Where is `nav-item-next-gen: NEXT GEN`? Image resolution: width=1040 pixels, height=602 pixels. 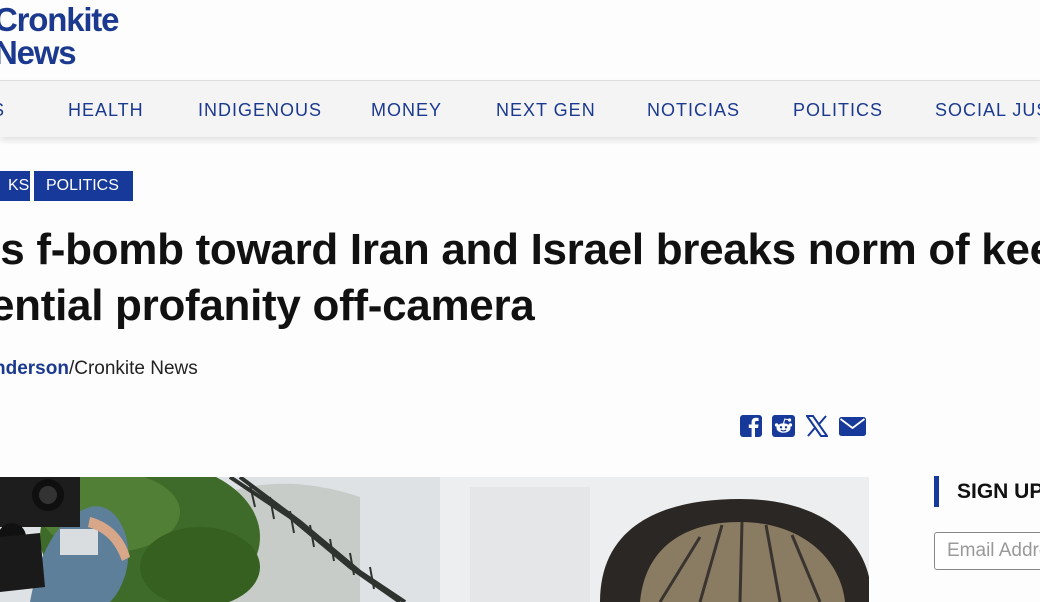
nav-item-next-gen: NEXT GEN is located at coordinates (546, 110).